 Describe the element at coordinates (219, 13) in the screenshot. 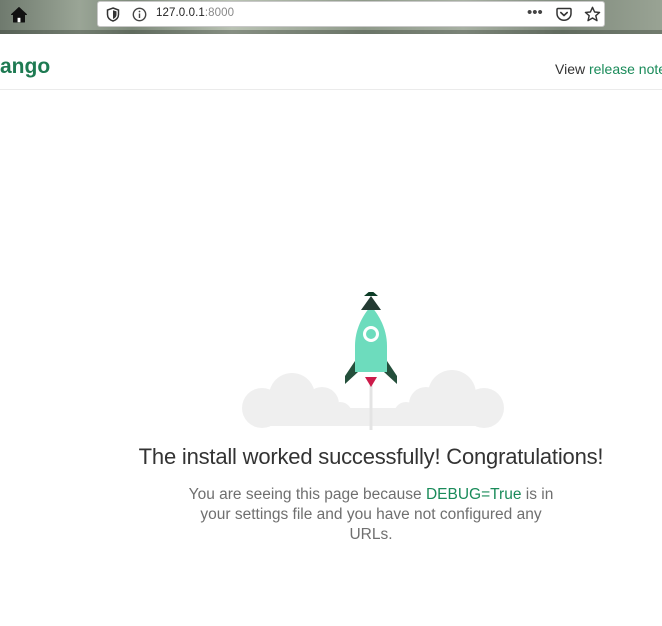

I see `url-port: :8000` at that location.